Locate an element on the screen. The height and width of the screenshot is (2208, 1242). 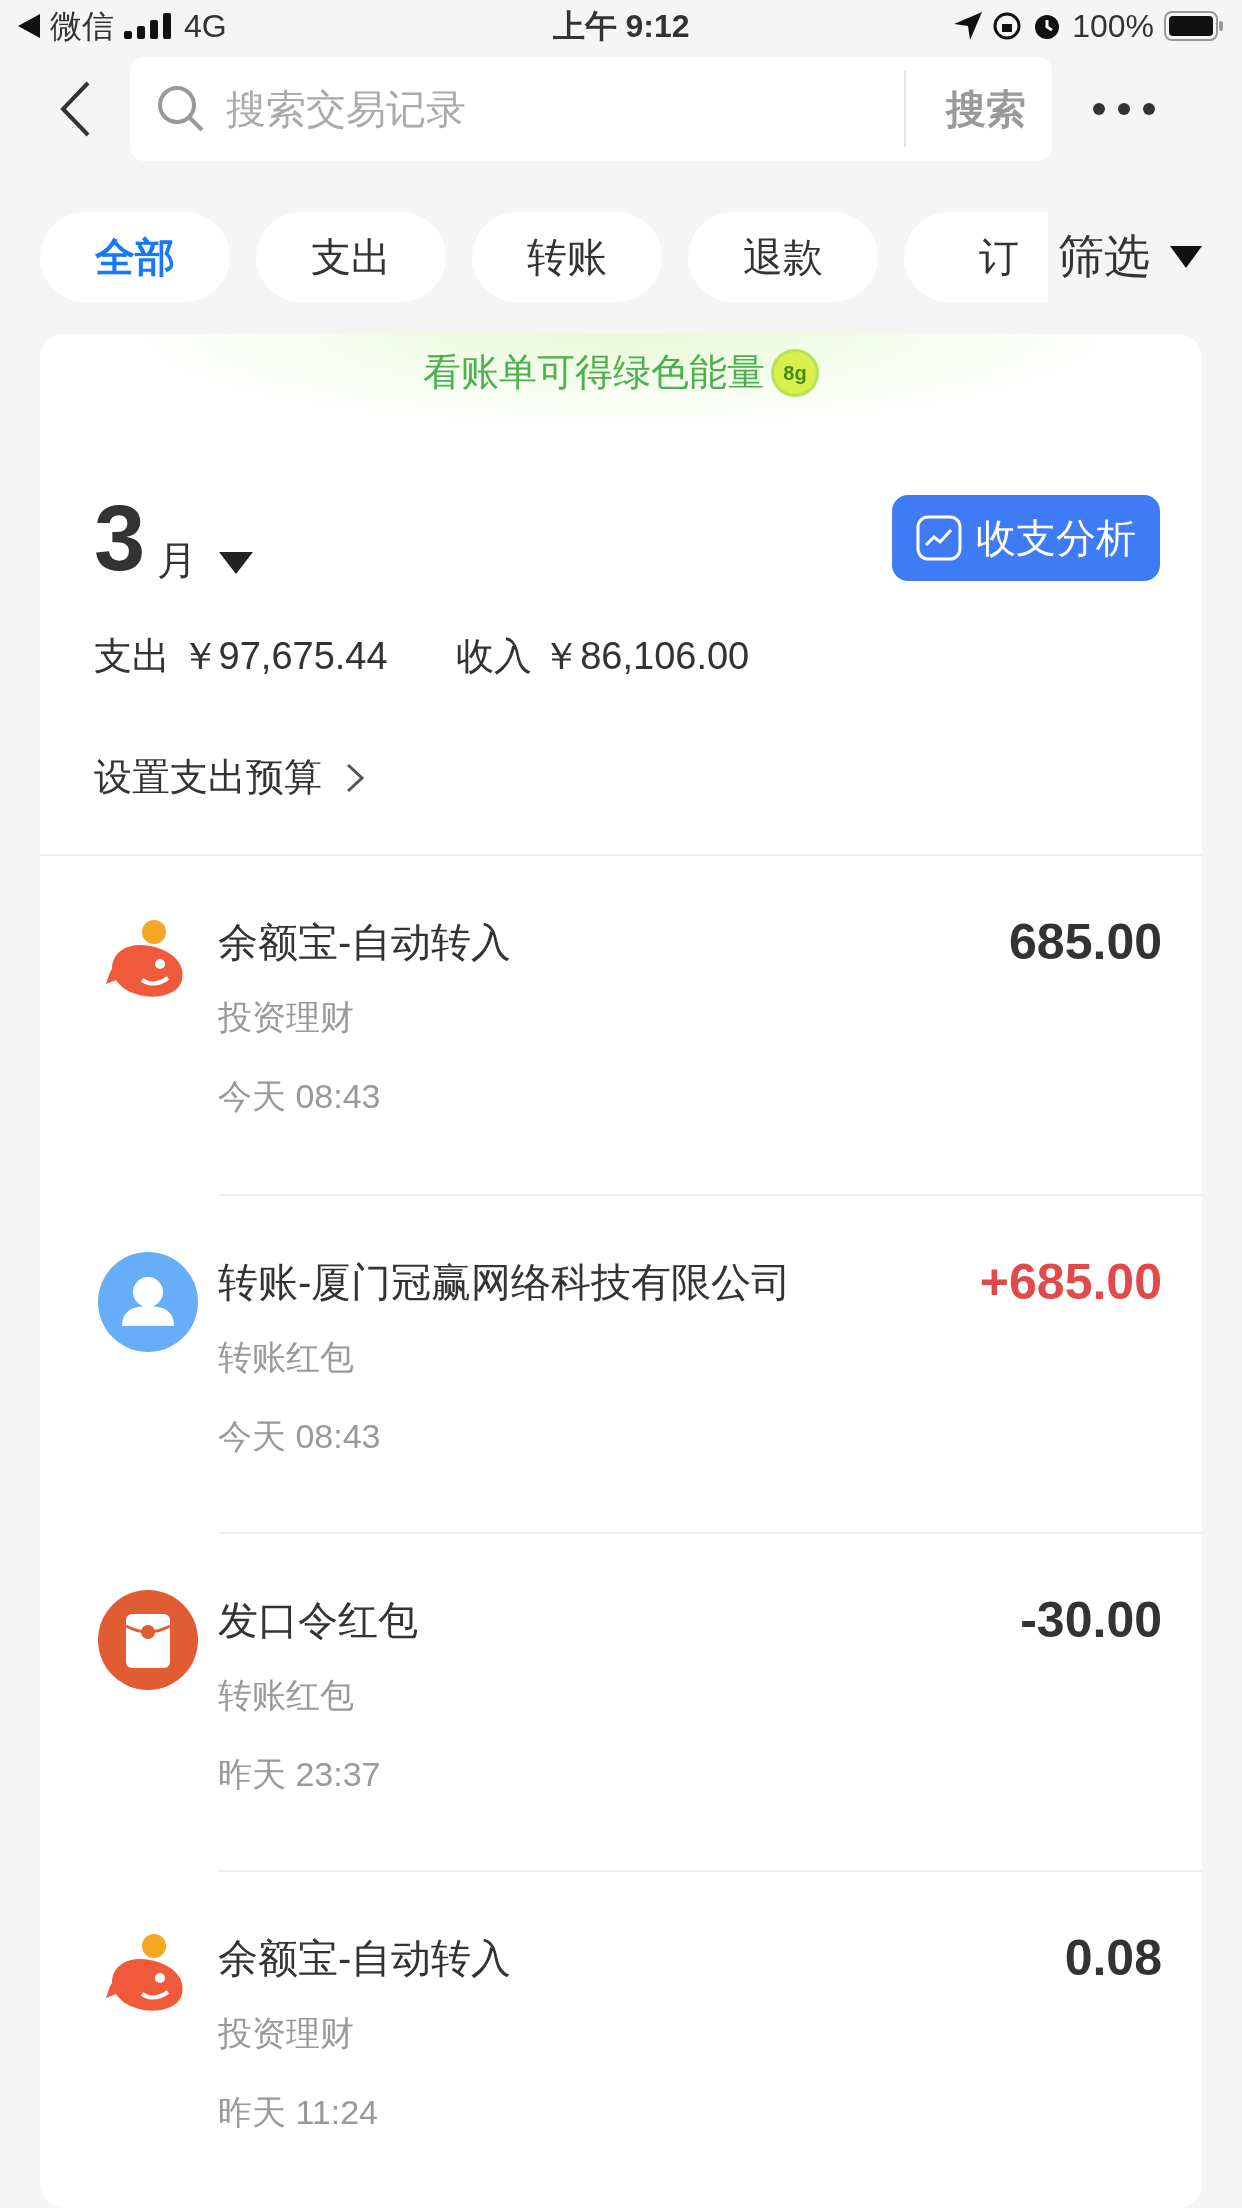
transaction-amount: -30.00 is located at coordinates (1091, 1621).